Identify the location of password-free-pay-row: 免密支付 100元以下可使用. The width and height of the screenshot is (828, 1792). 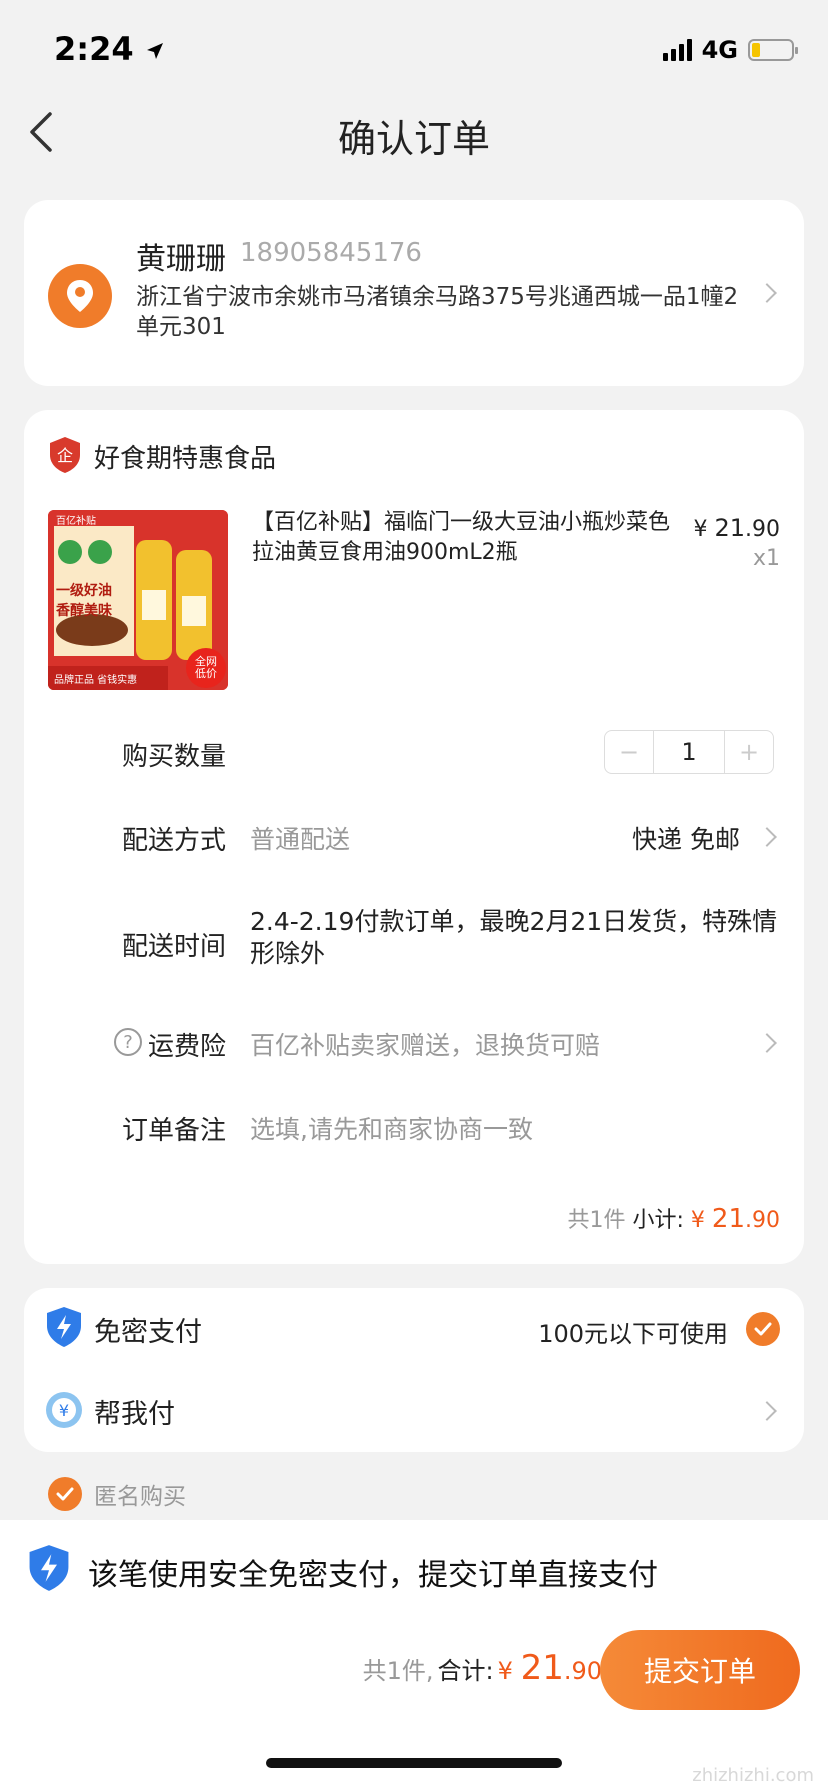
(414, 1328).